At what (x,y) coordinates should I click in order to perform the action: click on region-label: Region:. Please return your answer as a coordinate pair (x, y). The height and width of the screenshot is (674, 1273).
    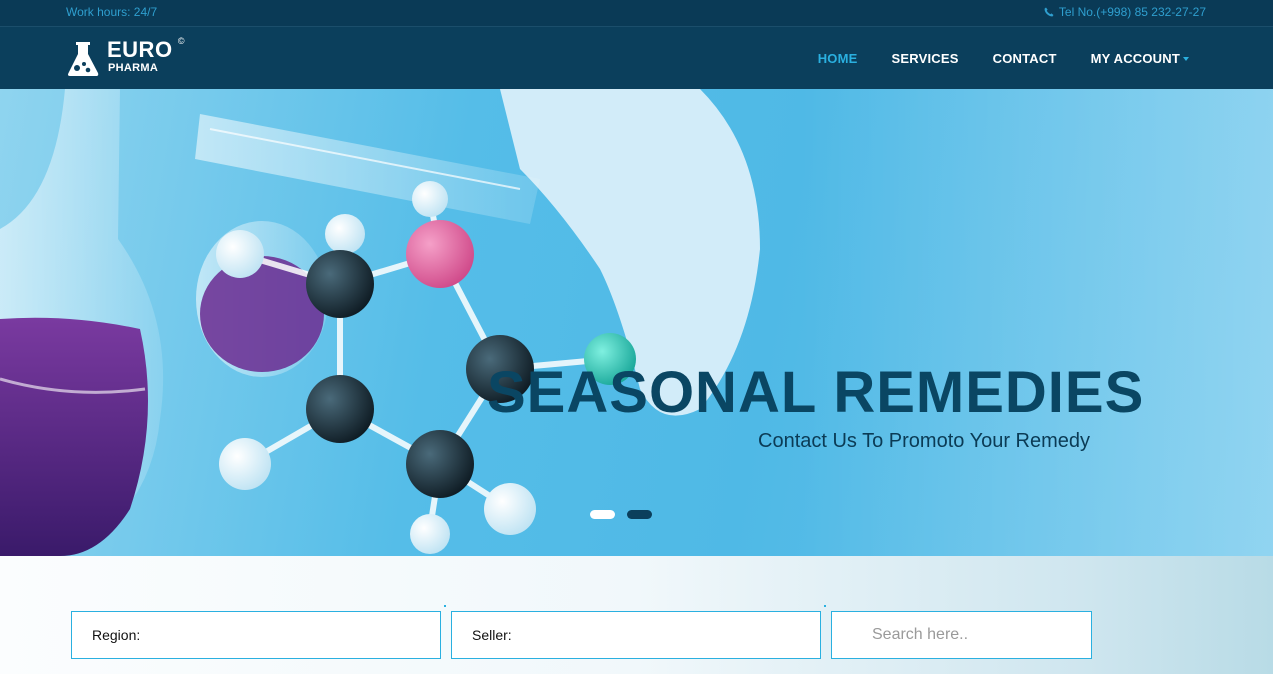
    Looking at the image, I should click on (116, 635).